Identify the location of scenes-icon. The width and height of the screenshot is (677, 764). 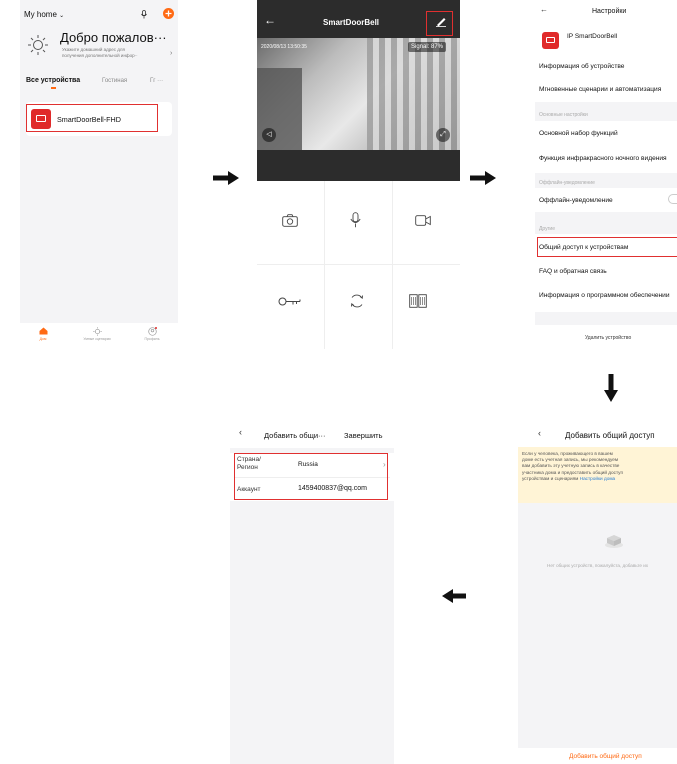
(97, 331).